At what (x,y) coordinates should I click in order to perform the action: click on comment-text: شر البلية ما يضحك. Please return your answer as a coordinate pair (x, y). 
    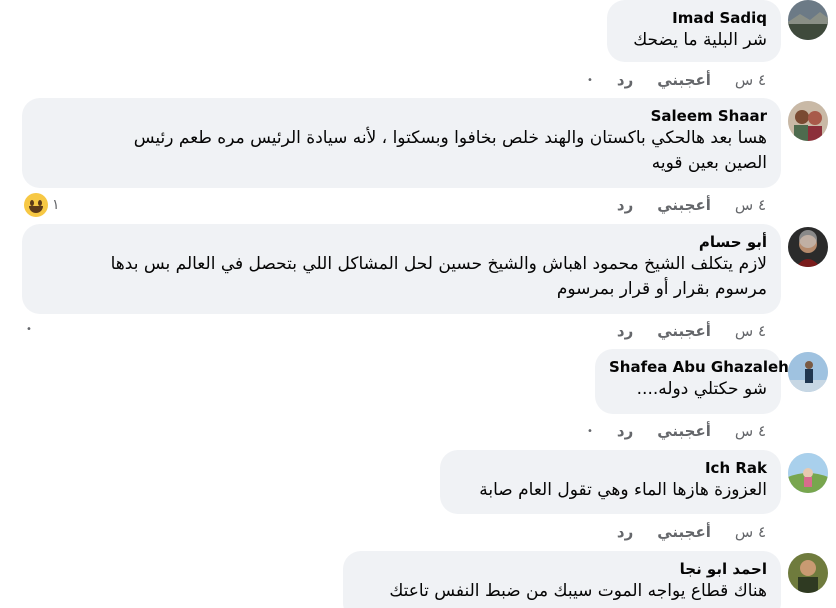
    Looking at the image, I should click on (700, 40).